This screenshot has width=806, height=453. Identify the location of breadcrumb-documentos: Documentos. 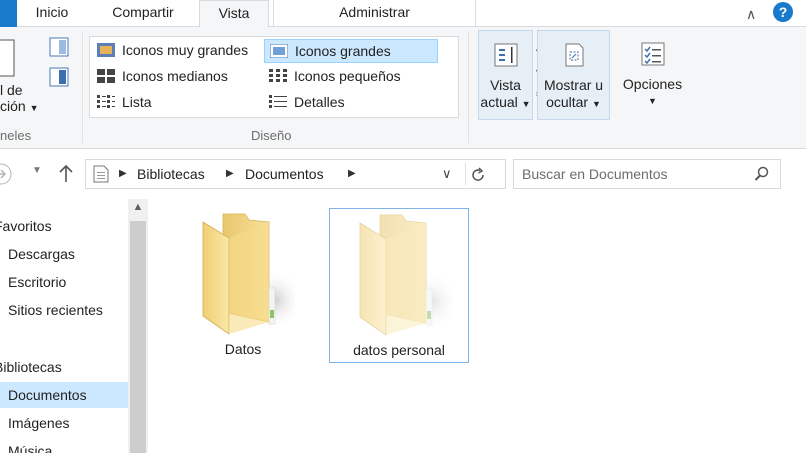
(284, 174).